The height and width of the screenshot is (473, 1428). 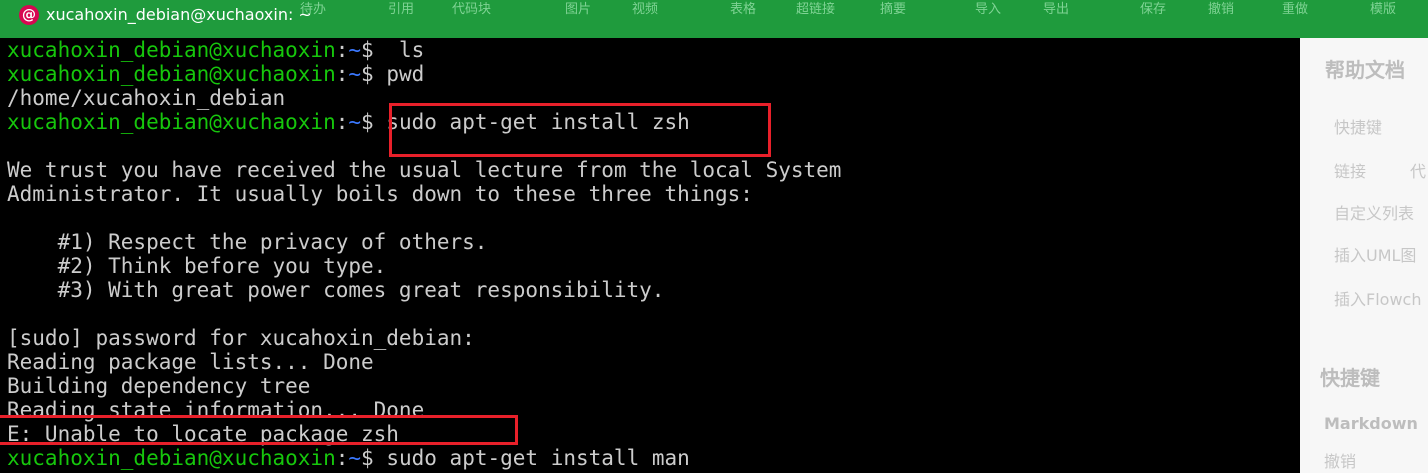 What do you see at coordinates (399, 50) in the screenshot?
I see `command-text: ls` at bounding box center [399, 50].